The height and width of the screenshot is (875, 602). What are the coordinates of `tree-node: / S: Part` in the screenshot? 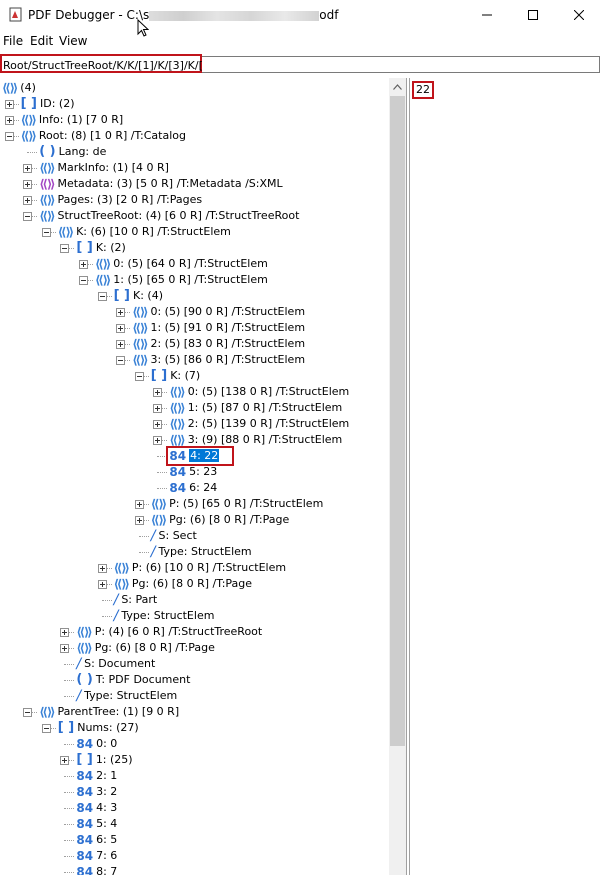 It's located at (136, 600).